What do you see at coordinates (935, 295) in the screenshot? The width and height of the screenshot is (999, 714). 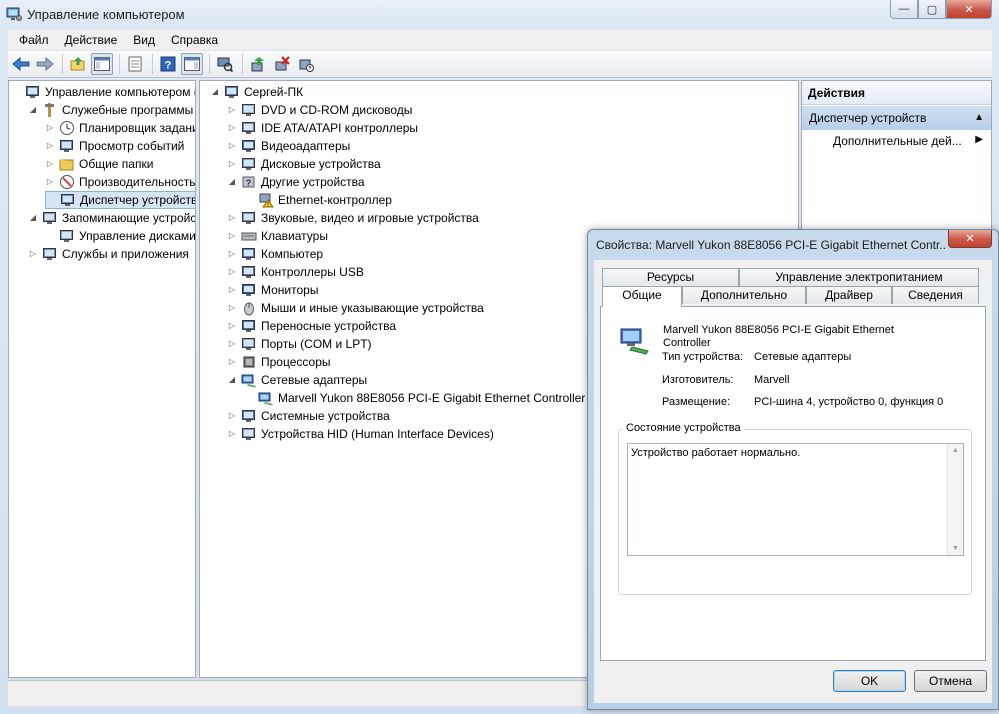 I see `tab-details: Сведения` at bounding box center [935, 295].